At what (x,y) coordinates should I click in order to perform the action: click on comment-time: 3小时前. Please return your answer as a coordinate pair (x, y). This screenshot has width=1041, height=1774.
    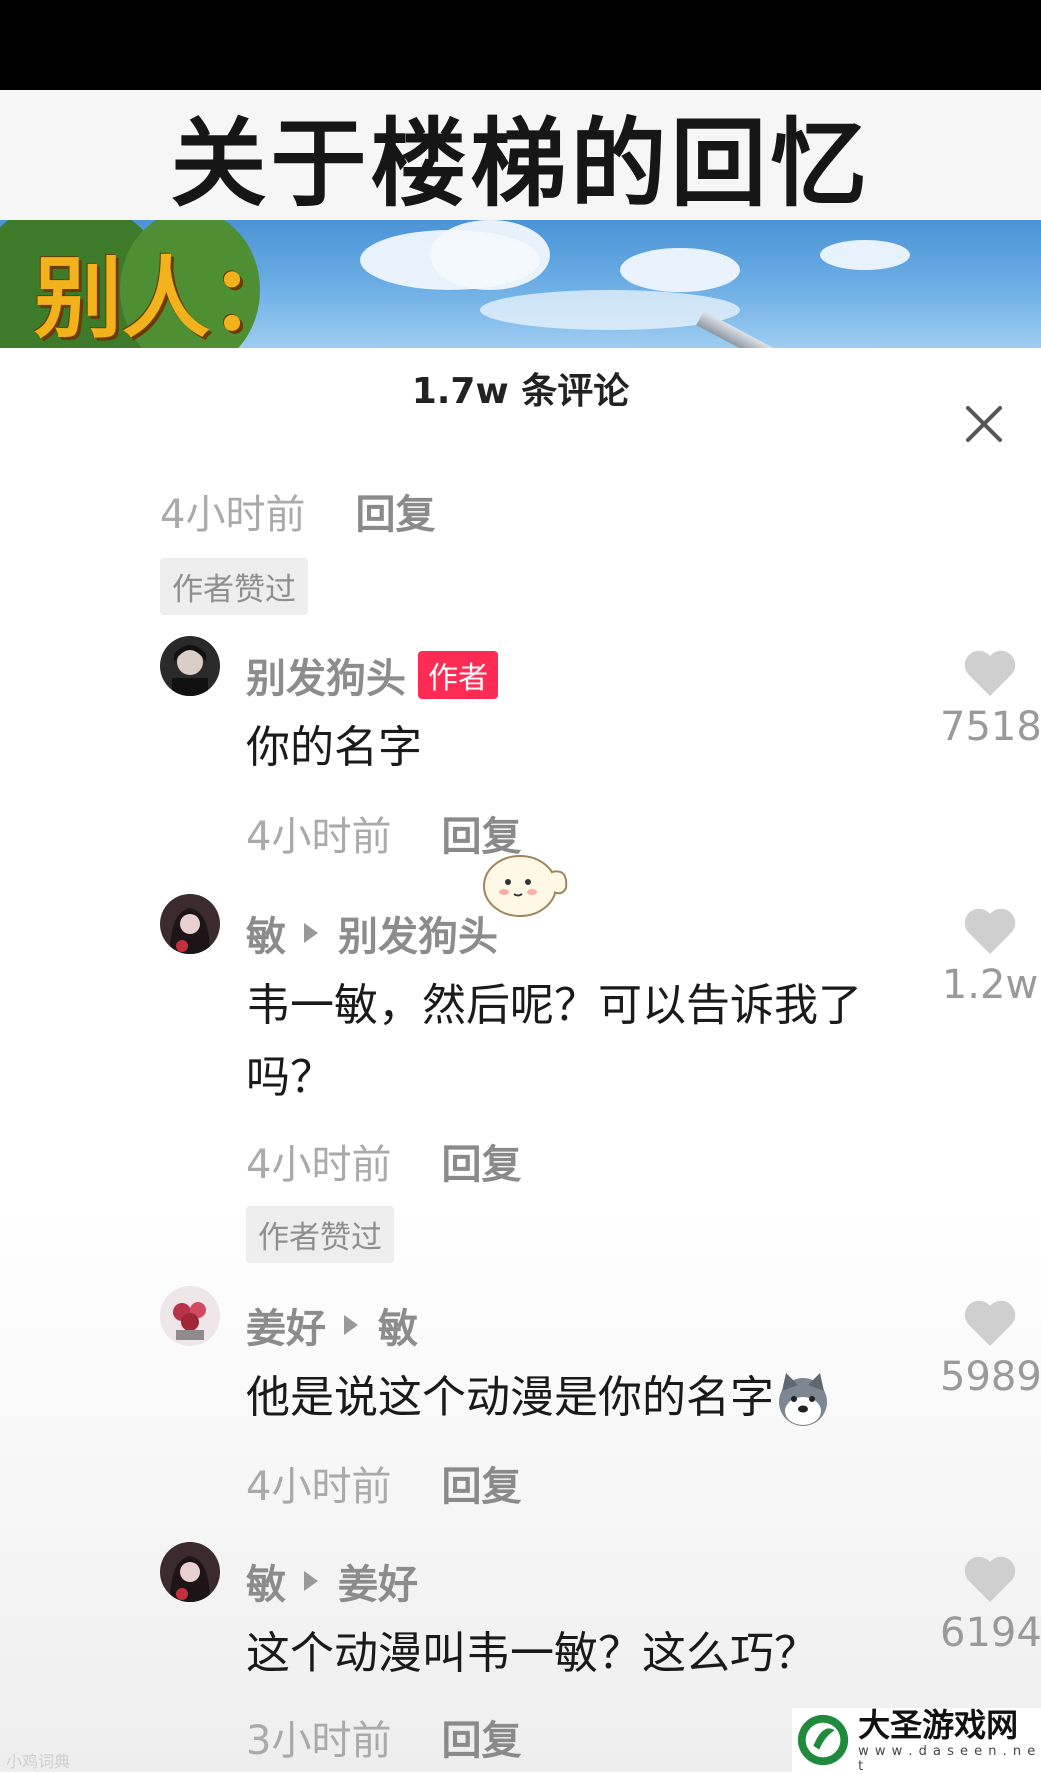
    Looking at the image, I should click on (319, 1741).